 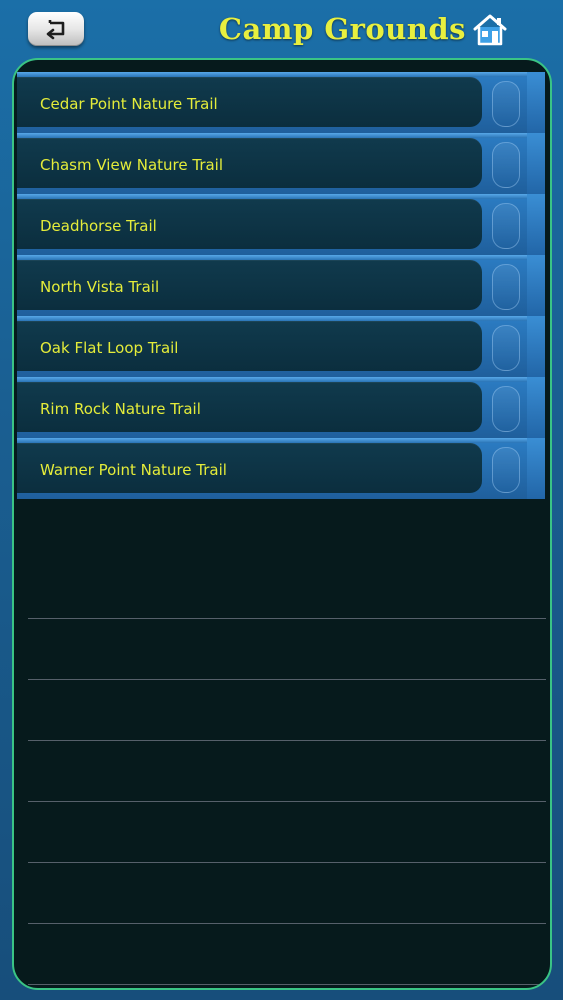 What do you see at coordinates (120, 409) in the screenshot?
I see `list-item-label: Rim Rock Nature Trail` at bounding box center [120, 409].